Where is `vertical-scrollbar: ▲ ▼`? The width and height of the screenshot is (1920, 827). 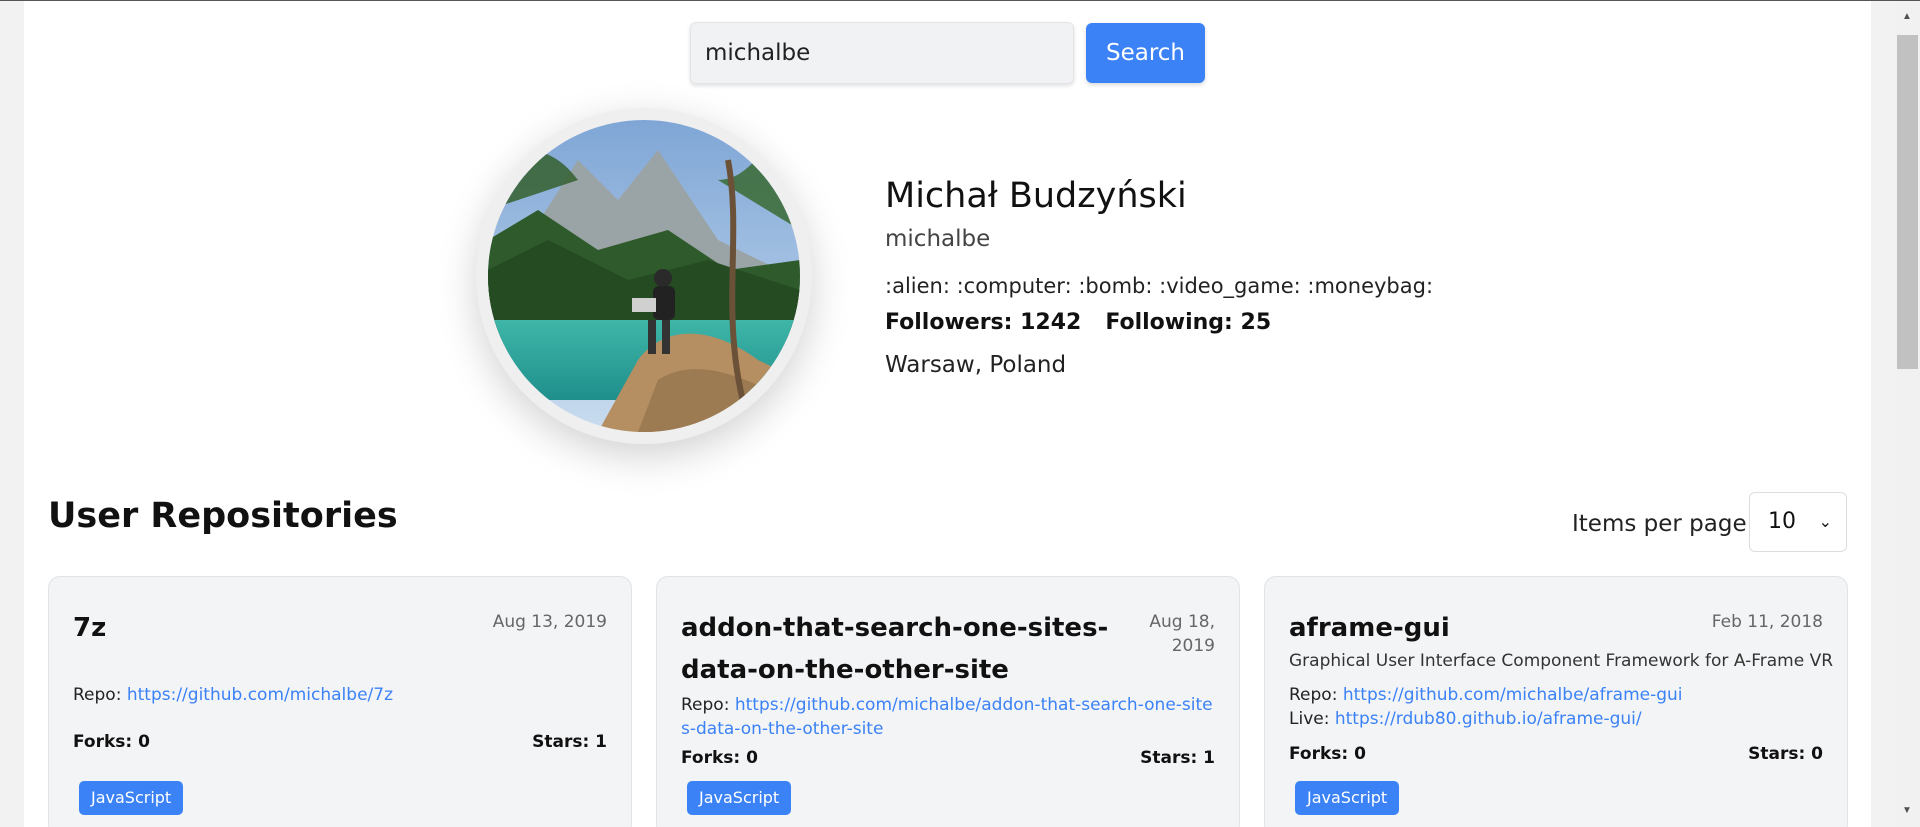
vertical-scrollbar: ▲ ▼ is located at coordinates (1907, 414).